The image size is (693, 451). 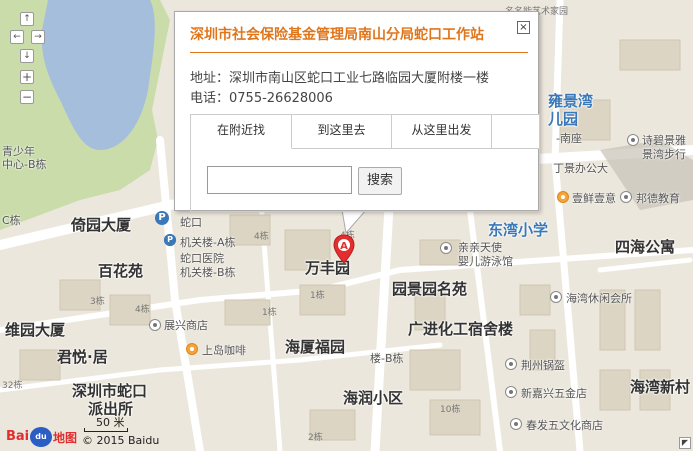 What do you see at coordinates (27, 56) in the screenshot?
I see `pan-down-button: ↓` at bounding box center [27, 56].